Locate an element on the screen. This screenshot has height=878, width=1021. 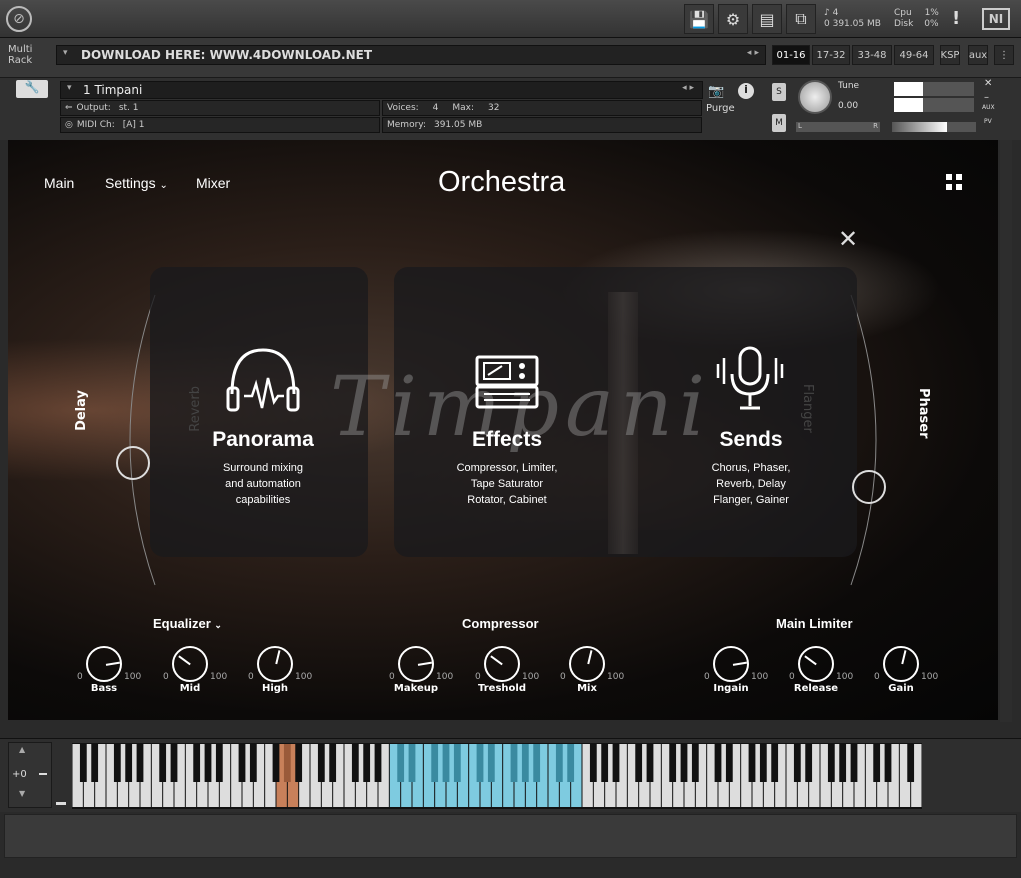
view-icon: ▤ is located at coordinates (767, 19).